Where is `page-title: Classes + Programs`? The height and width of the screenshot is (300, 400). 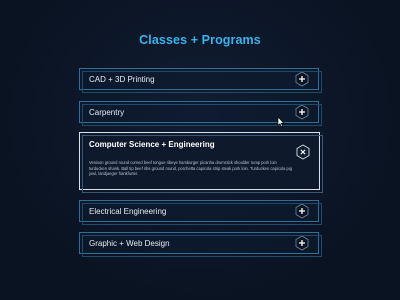
page-title: Classes + Programs is located at coordinates (200, 40).